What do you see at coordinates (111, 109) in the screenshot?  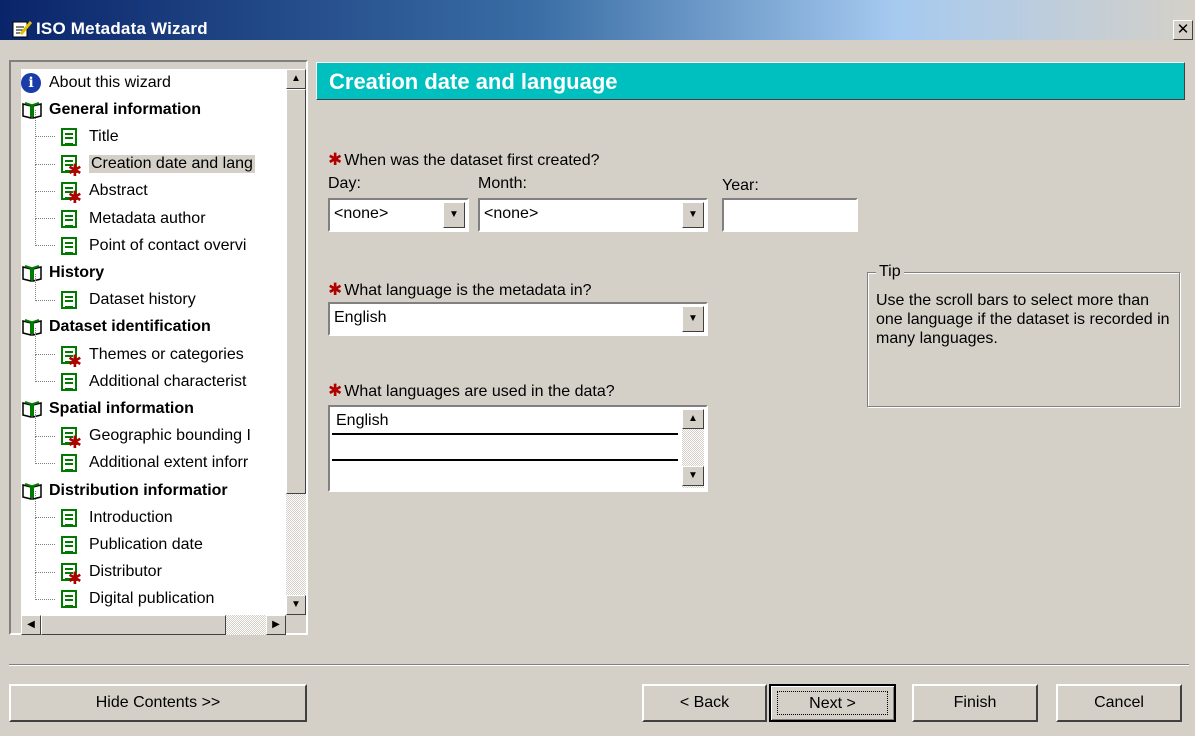 I see `tree-item: General information` at bounding box center [111, 109].